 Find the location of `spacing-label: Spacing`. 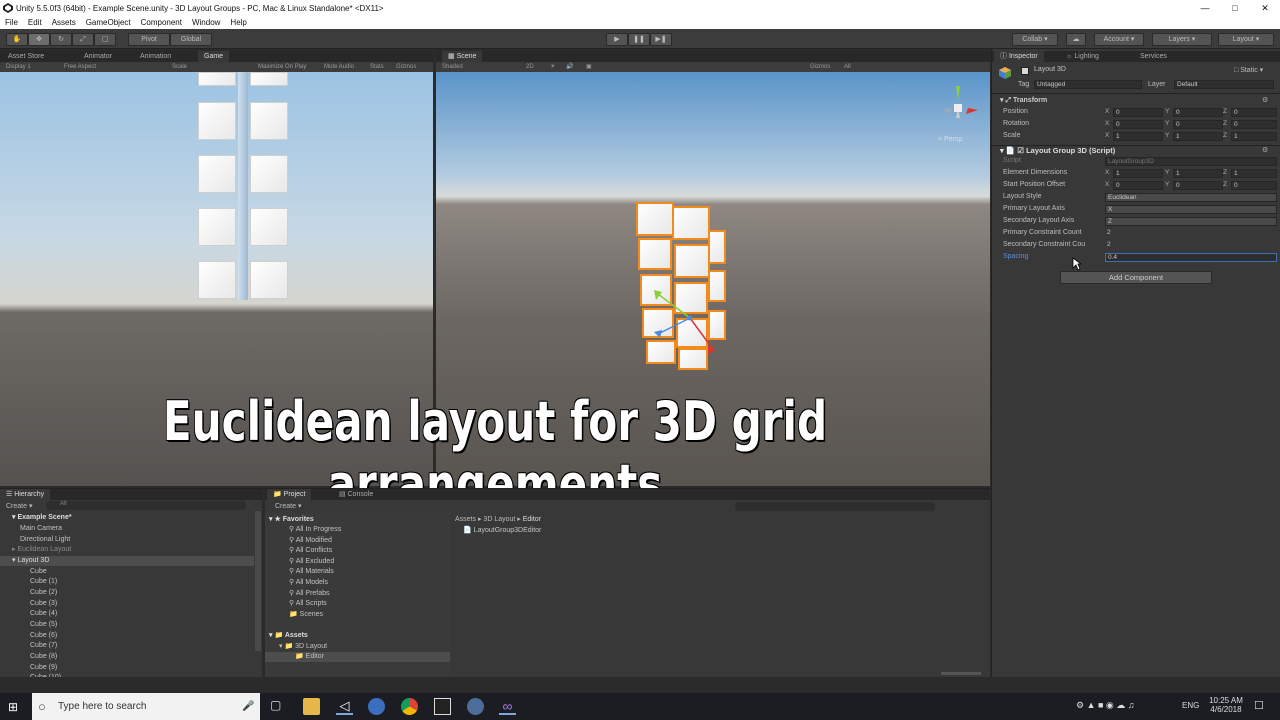

spacing-label: Spacing is located at coordinates (1015, 257).